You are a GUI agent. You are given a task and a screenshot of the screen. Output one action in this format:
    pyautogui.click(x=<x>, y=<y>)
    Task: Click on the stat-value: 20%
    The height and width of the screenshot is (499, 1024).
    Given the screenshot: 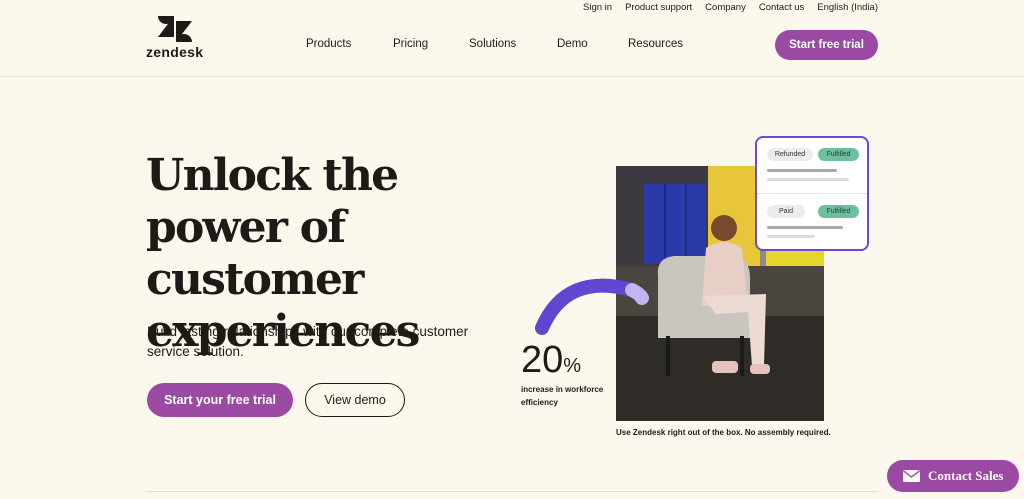 What is the action you would take?
    pyautogui.click(x=551, y=363)
    